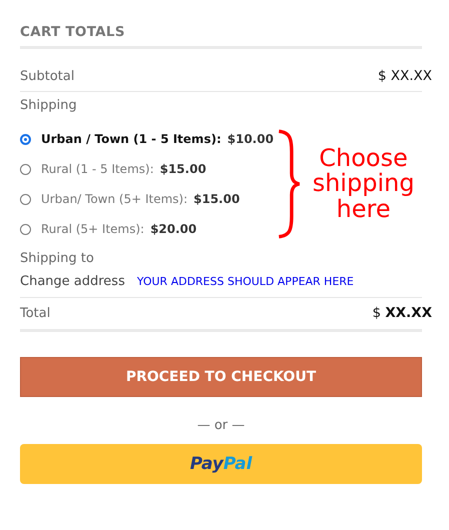  What do you see at coordinates (363, 184) in the screenshot?
I see `annotation-text: Choose shipping here` at bounding box center [363, 184].